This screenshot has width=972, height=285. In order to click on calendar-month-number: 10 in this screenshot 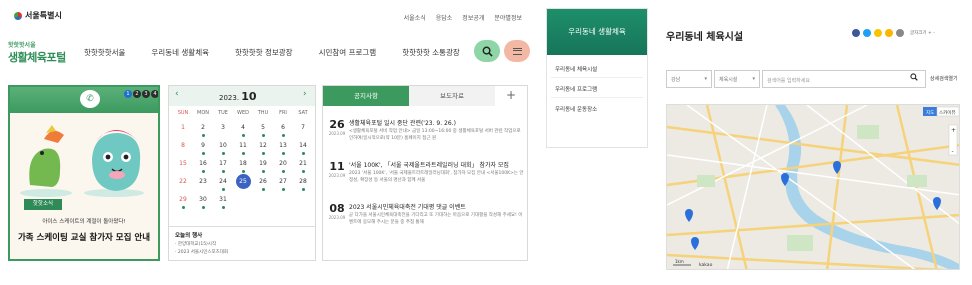, I will do `click(249, 96)`.